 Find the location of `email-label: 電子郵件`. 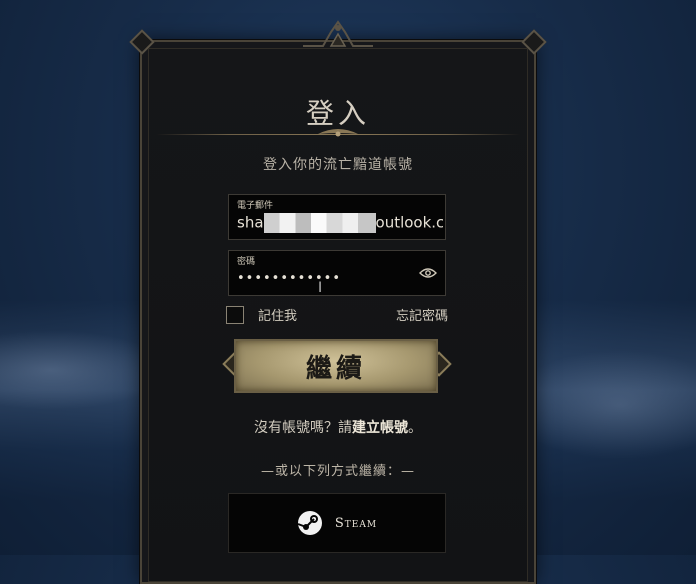

email-label: 電子郵件 is located at coordinates (255, 206).